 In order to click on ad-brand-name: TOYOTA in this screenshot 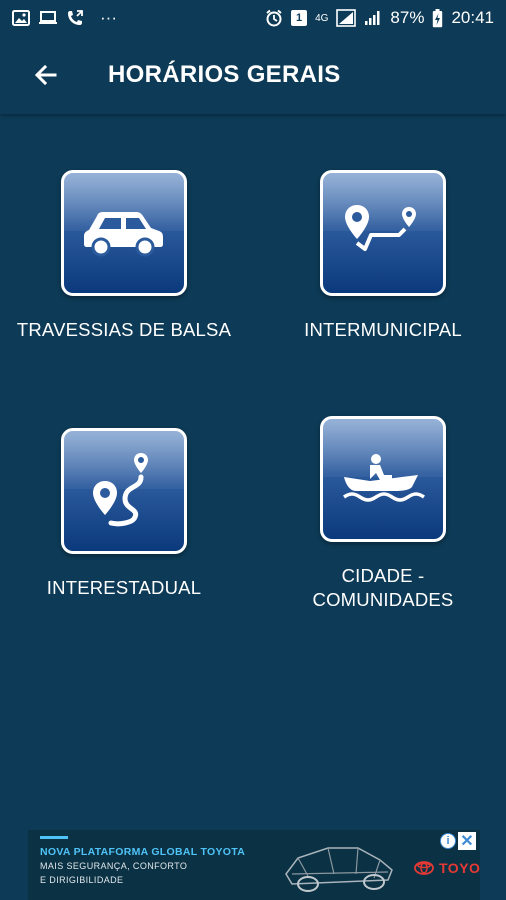, I will do `click(459, 868)`.